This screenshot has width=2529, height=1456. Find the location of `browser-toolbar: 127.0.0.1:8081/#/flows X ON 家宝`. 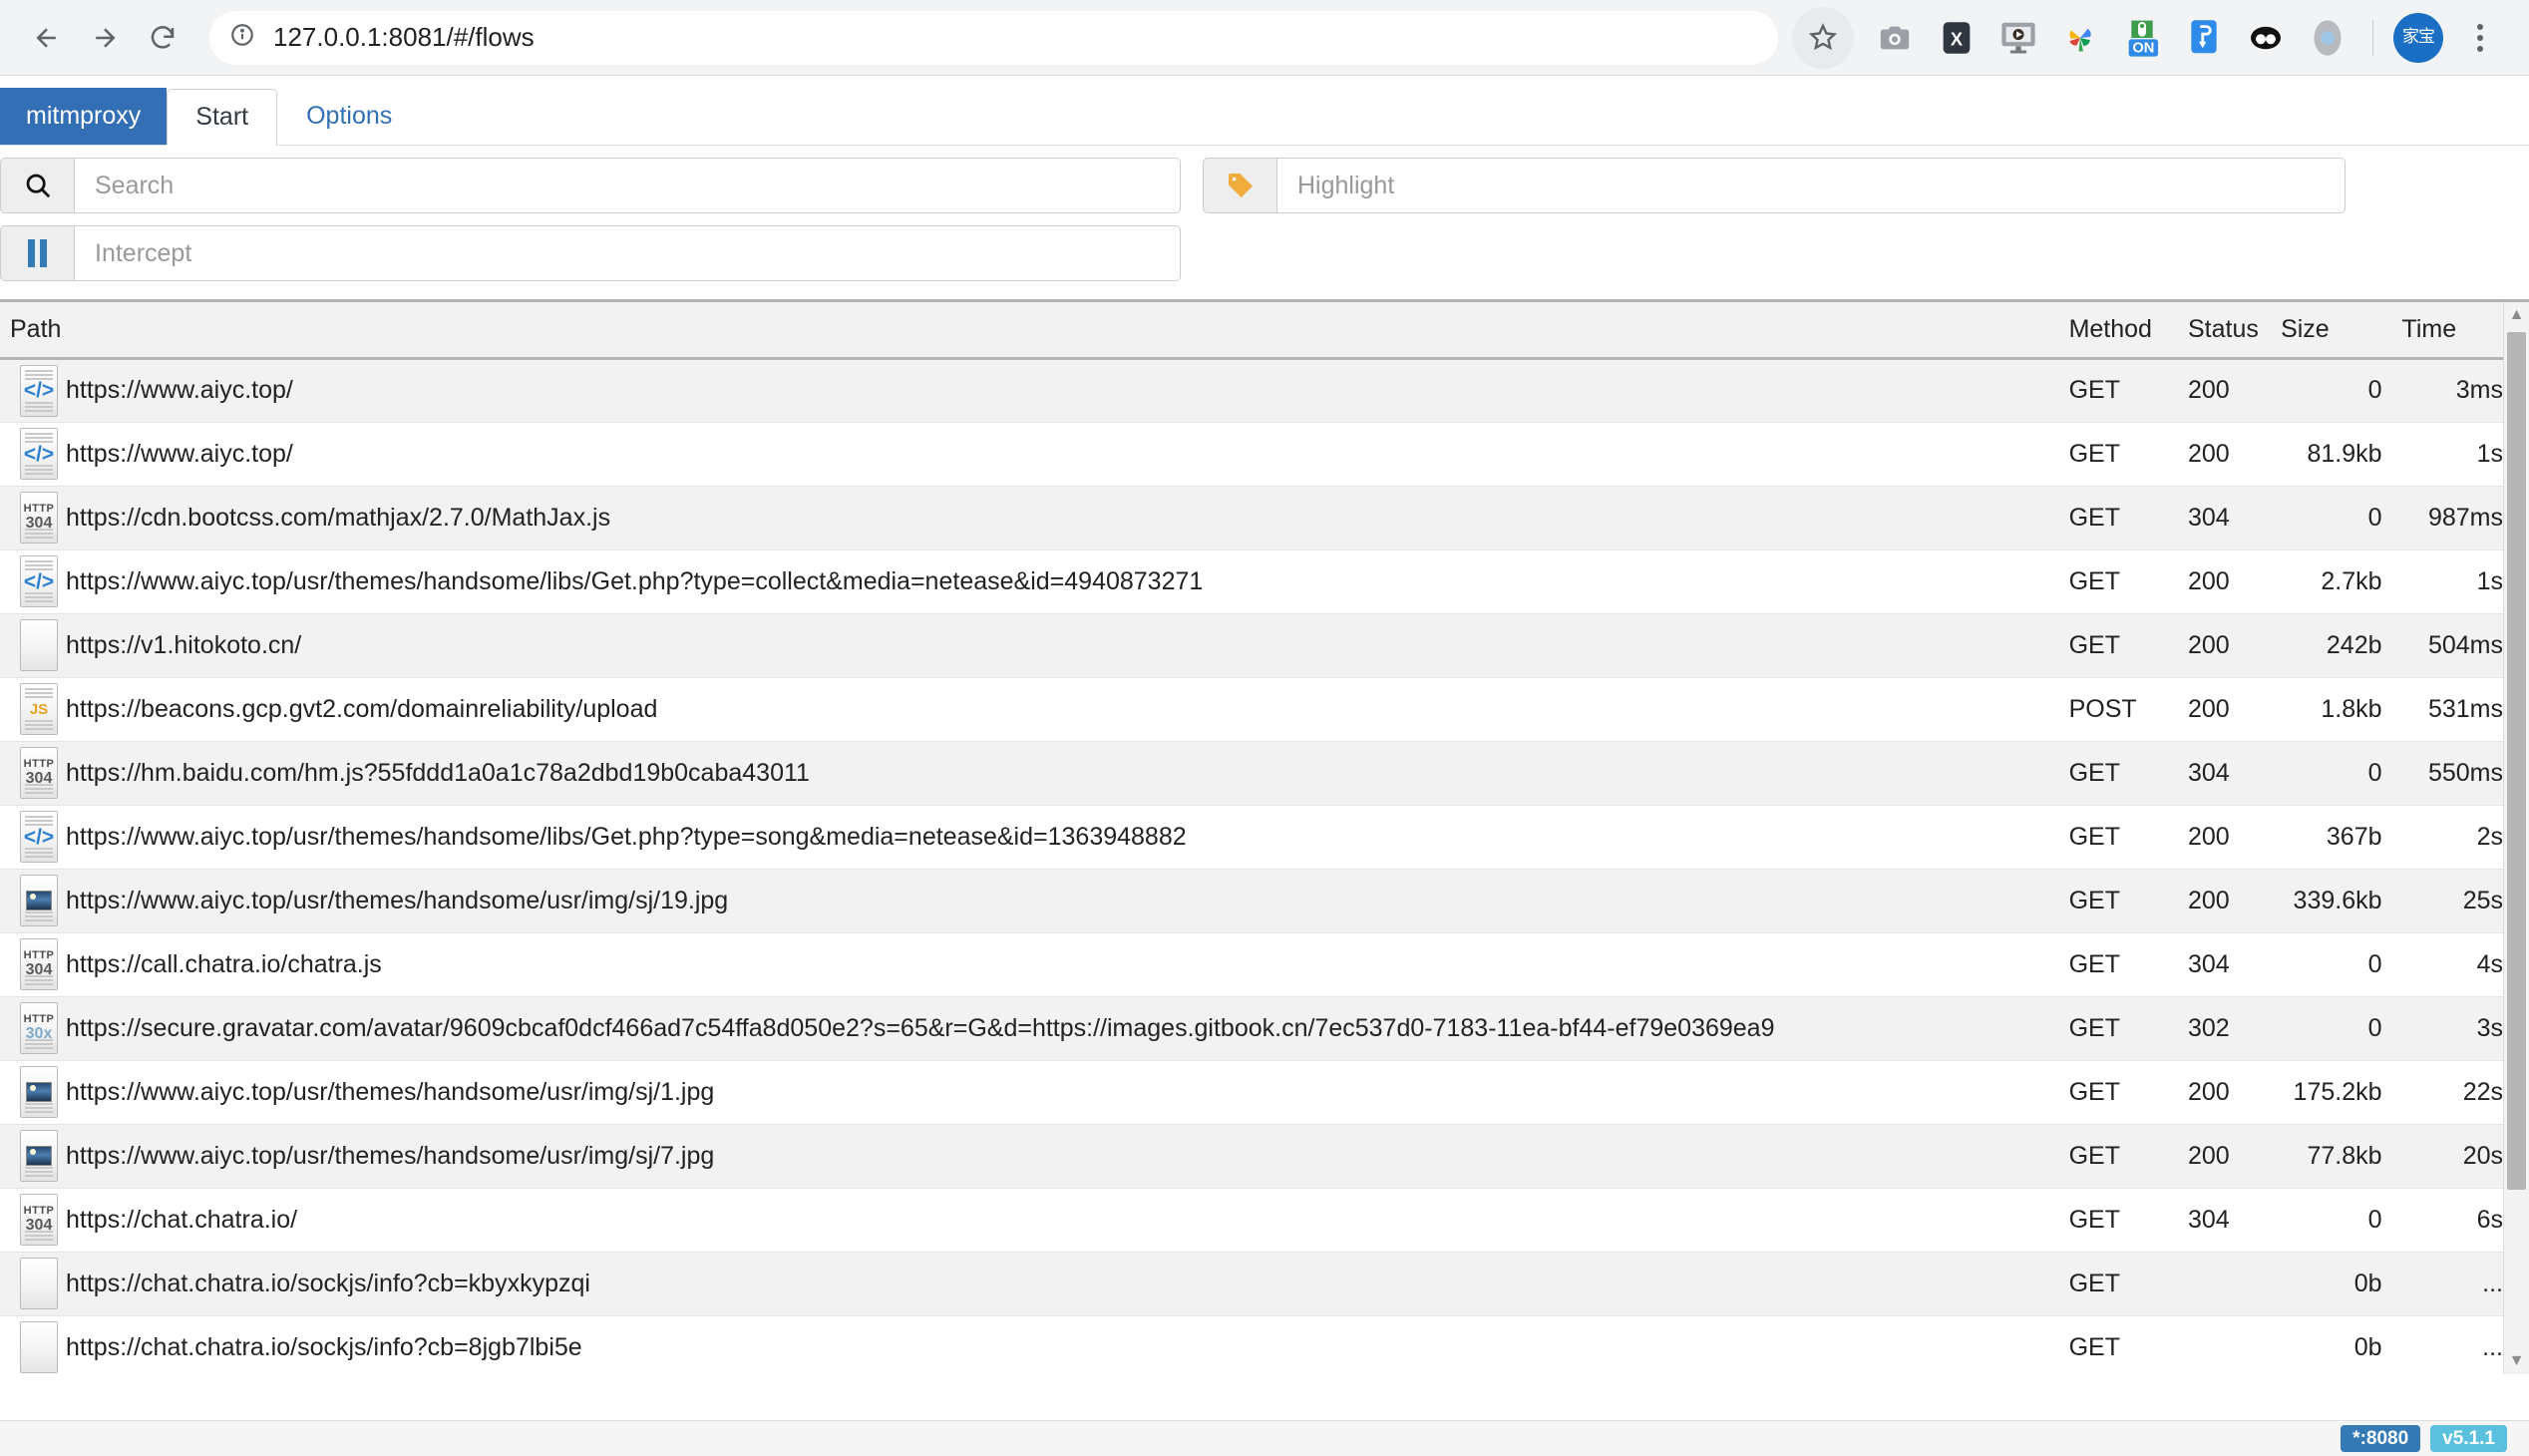

browser-toolbar: 127.0.0.1:8081/#/flows X ON 家宝 is located at coordinates (1264, 38).